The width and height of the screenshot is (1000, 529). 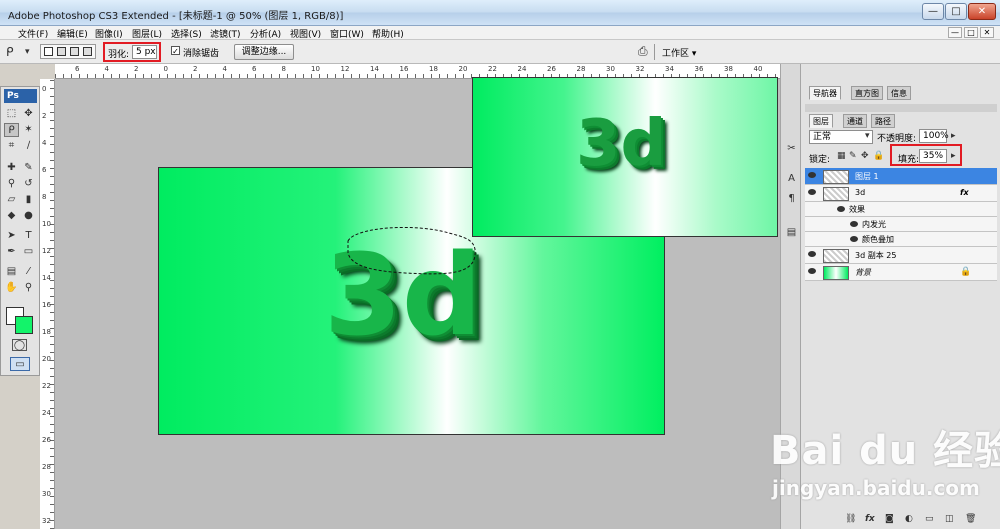 What do you see at coordinates (11, 168) in the screenshot?
I see `healing-brush-icon: ✚` at bounding box center [11, 168].